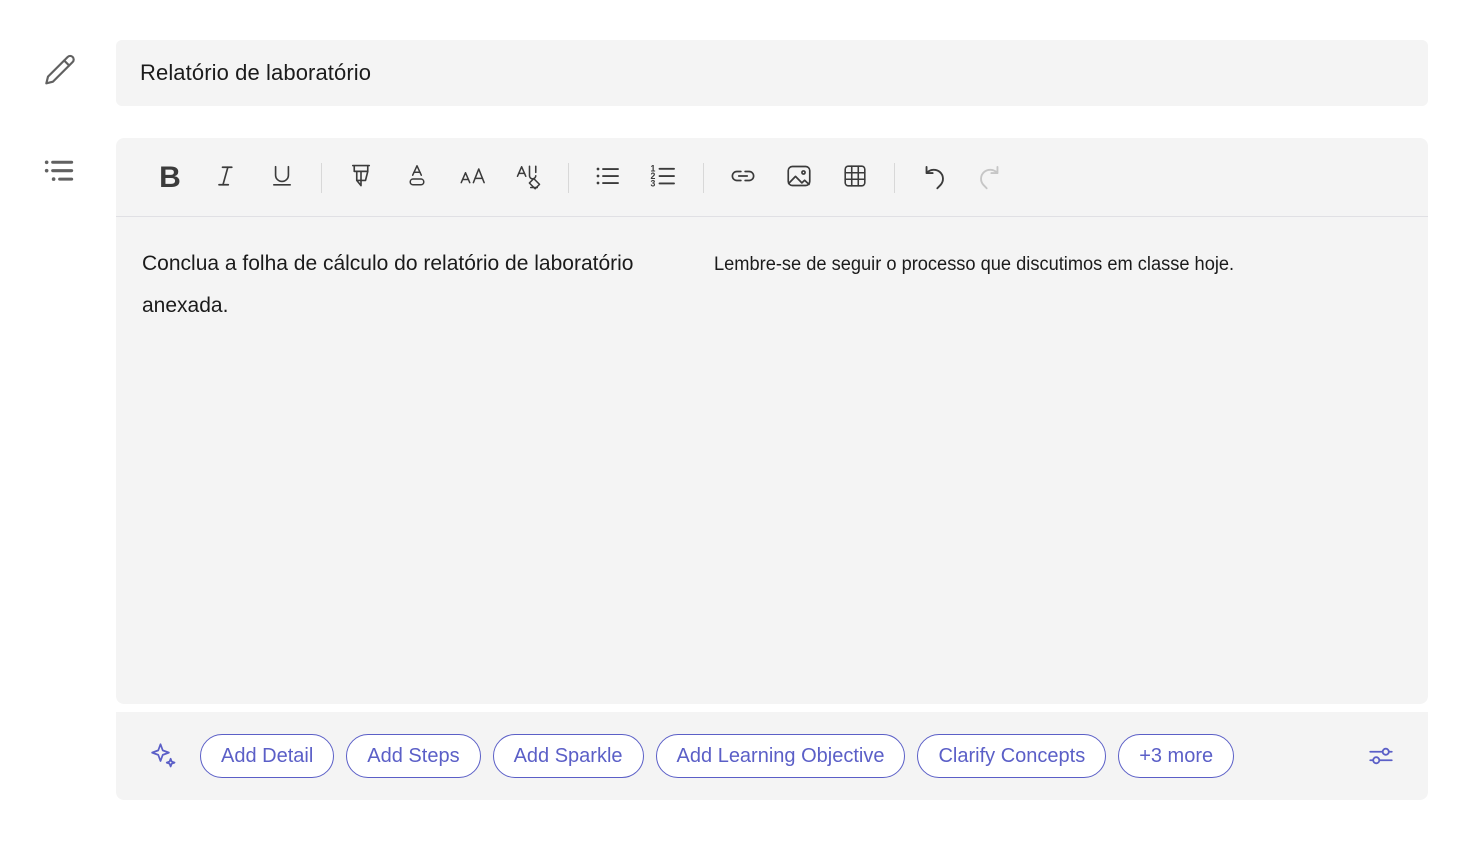 The width and height of the screenshot is (1460, 844). What do you see at coordinates (780, 756) in the screenshot?
I see `suggestion-chip-add-learning-objective: Add Learning Objective` at bounding box center [780, 756].